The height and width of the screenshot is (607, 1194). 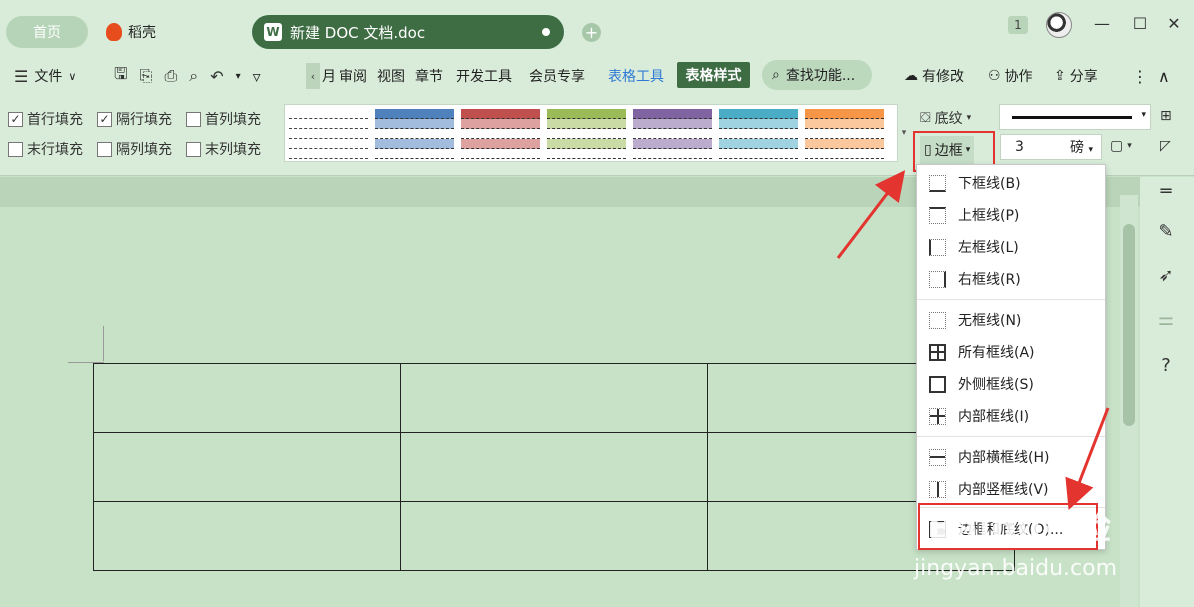 What do you see at coordinates (994, 417) in the screenshot?
I see `menu-item-label: 内部框线(I)` at bounding box center [994, 417].